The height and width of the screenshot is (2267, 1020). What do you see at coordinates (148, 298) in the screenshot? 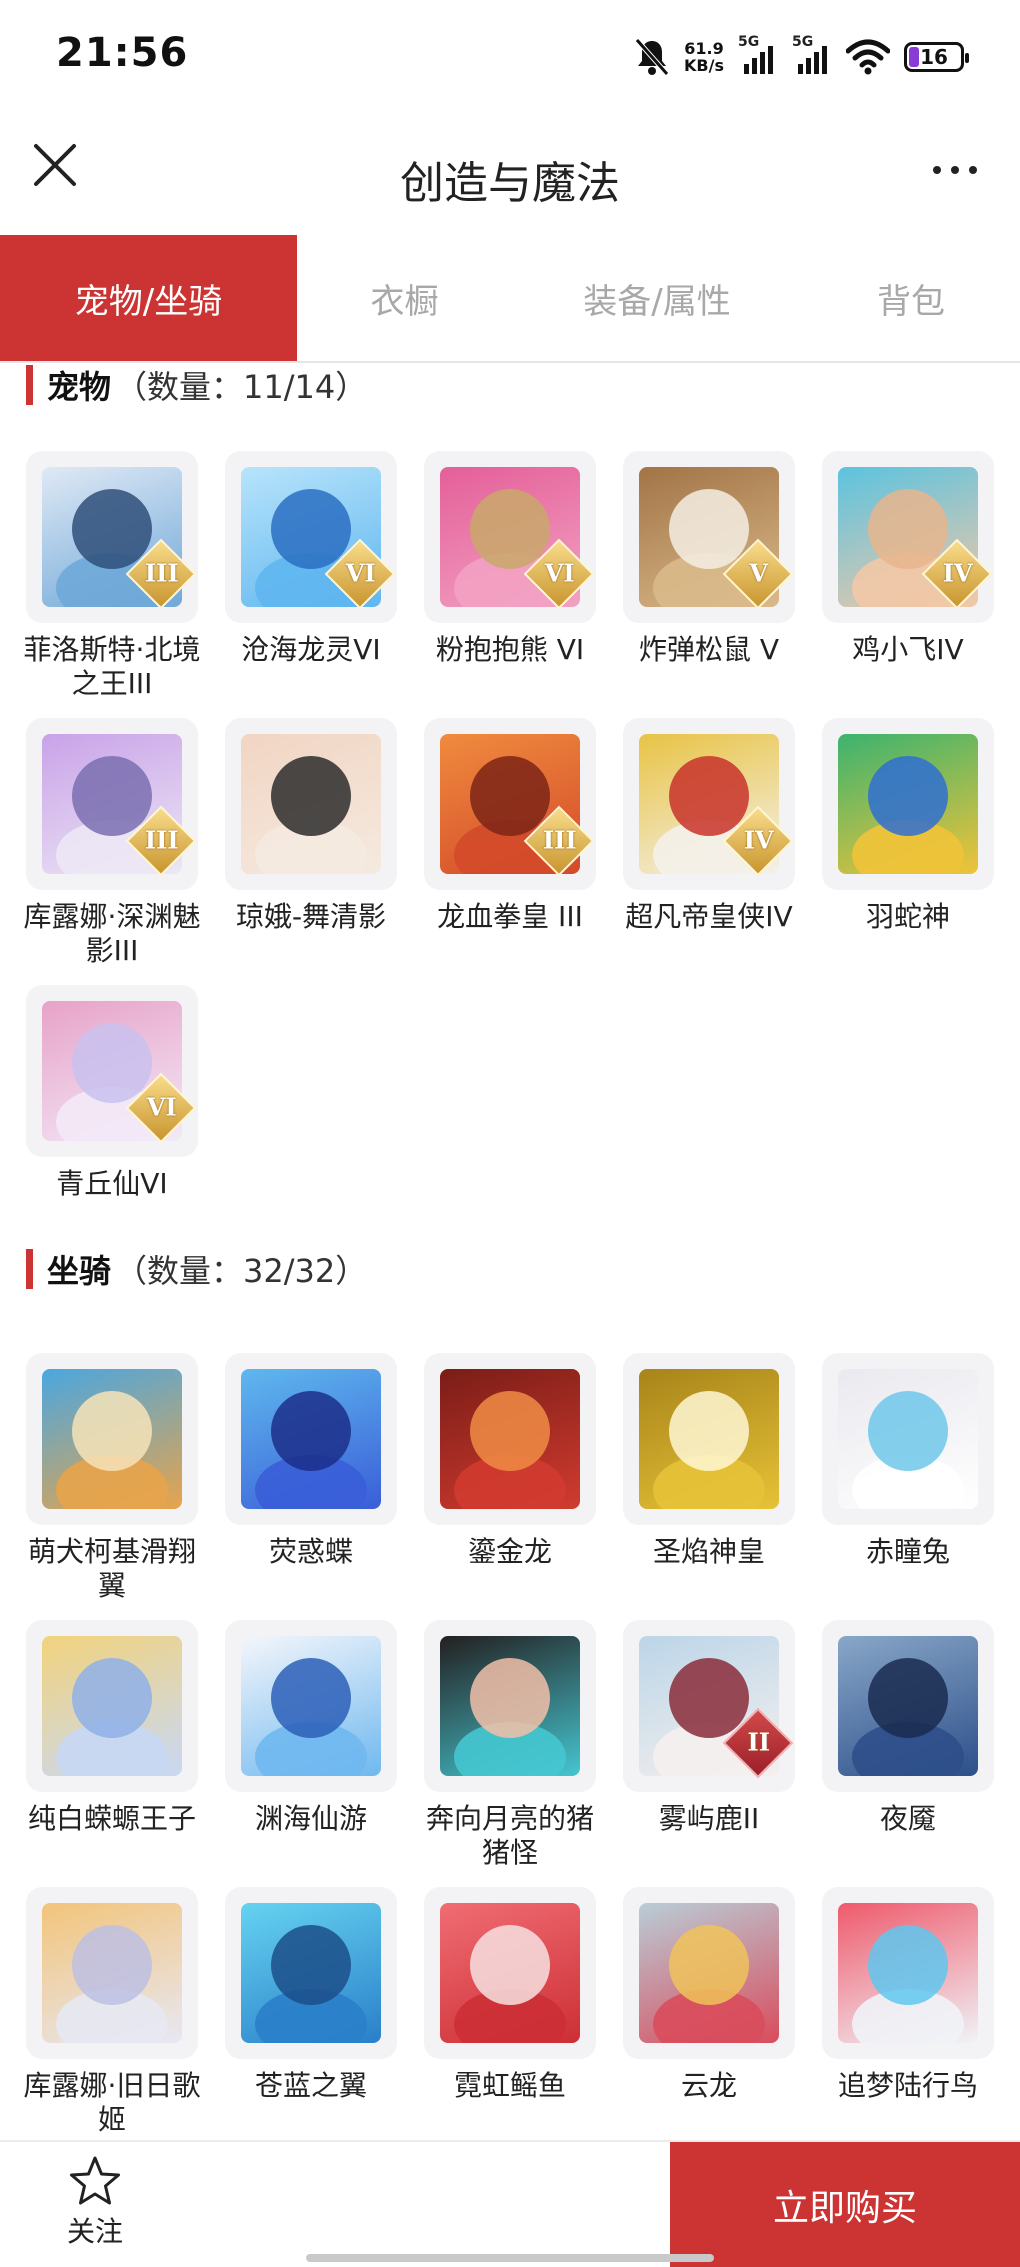
I see `tab-pets-mounts: 宠物/坐骑` at bounding box center [148, 298].